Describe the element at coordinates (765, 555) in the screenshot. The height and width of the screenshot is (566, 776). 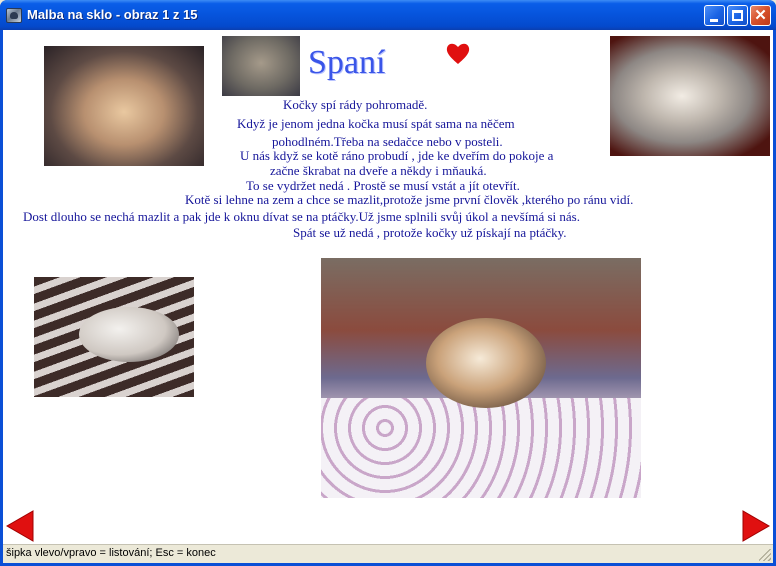
I see `resize-grip-icon` at that location.